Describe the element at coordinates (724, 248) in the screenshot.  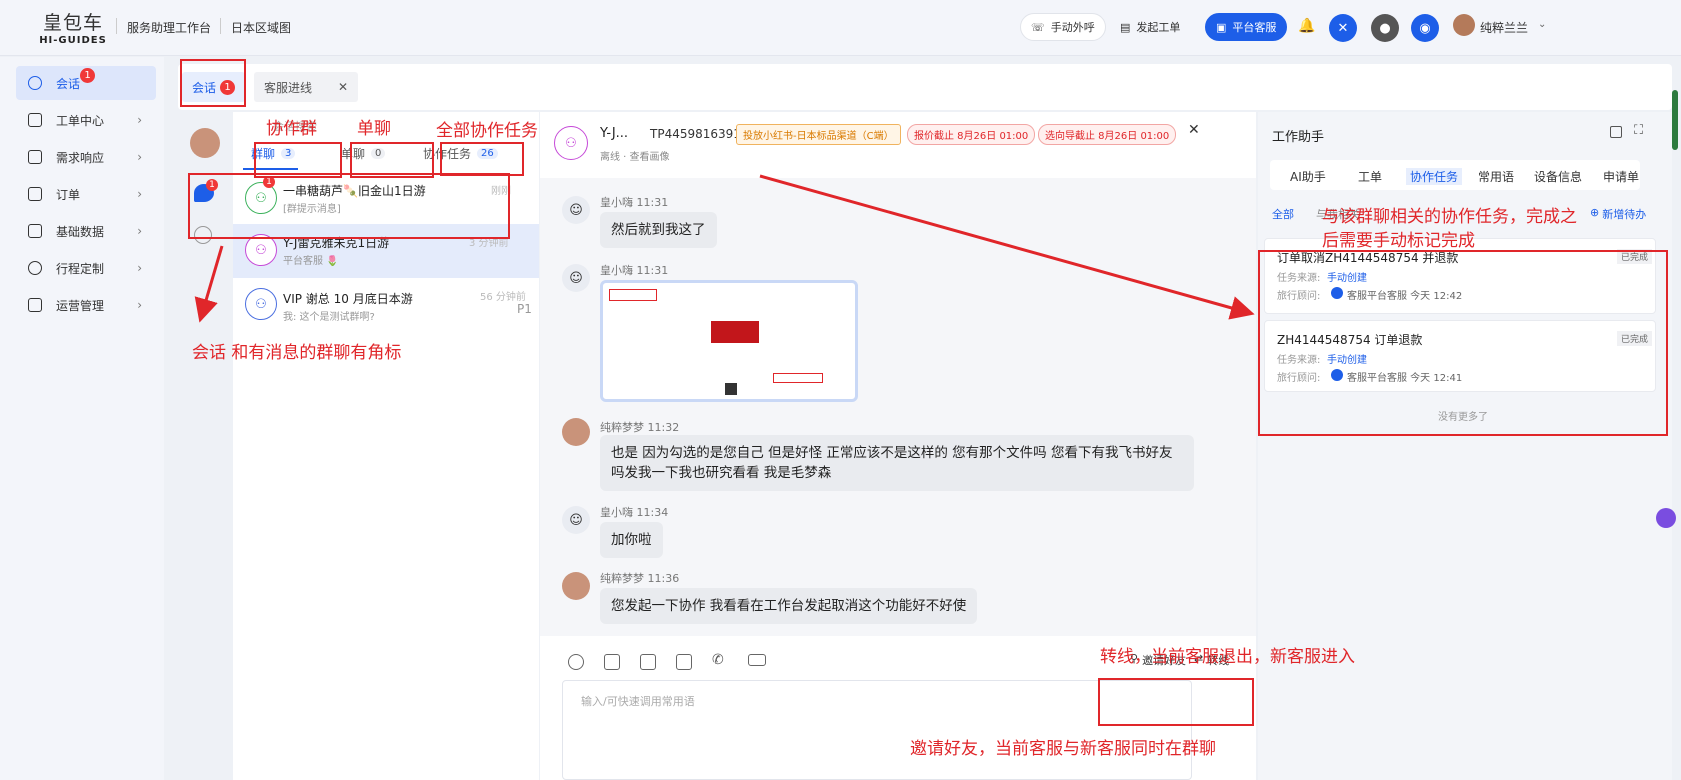
I see `annotation-arrows` at that location.